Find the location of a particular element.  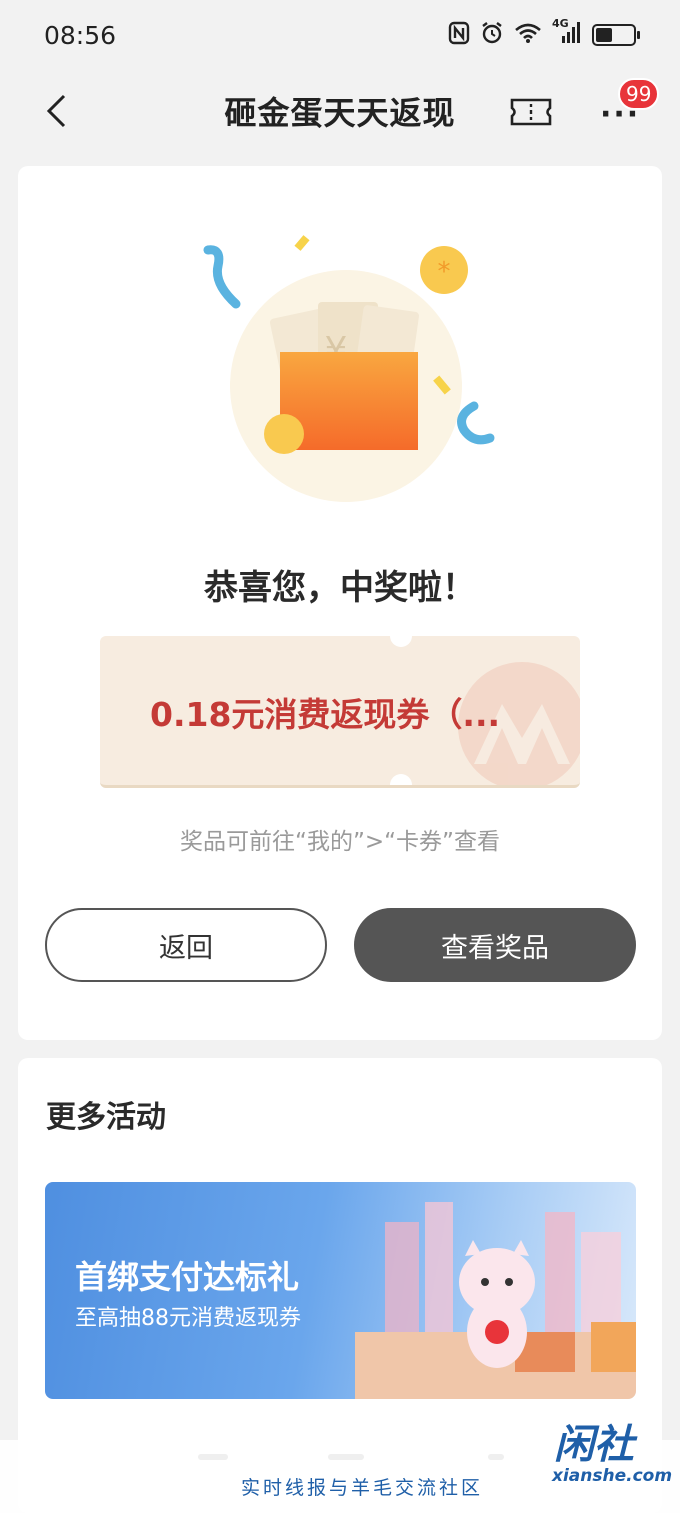

return-button: 返回 is located at coordinates (186, 945).